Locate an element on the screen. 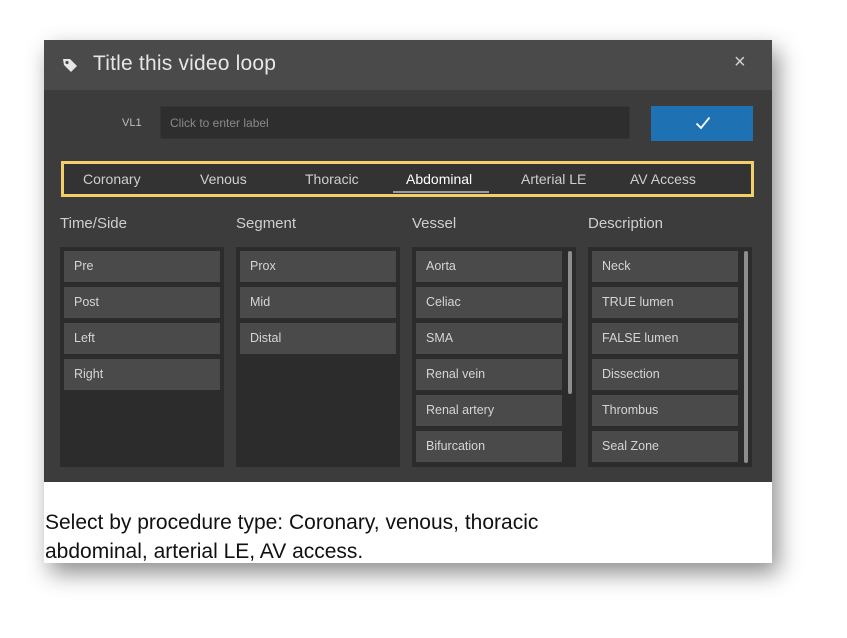 This screenshot has width=847, height=638. tab-venous: Venous is located at coordinates (223, 179).